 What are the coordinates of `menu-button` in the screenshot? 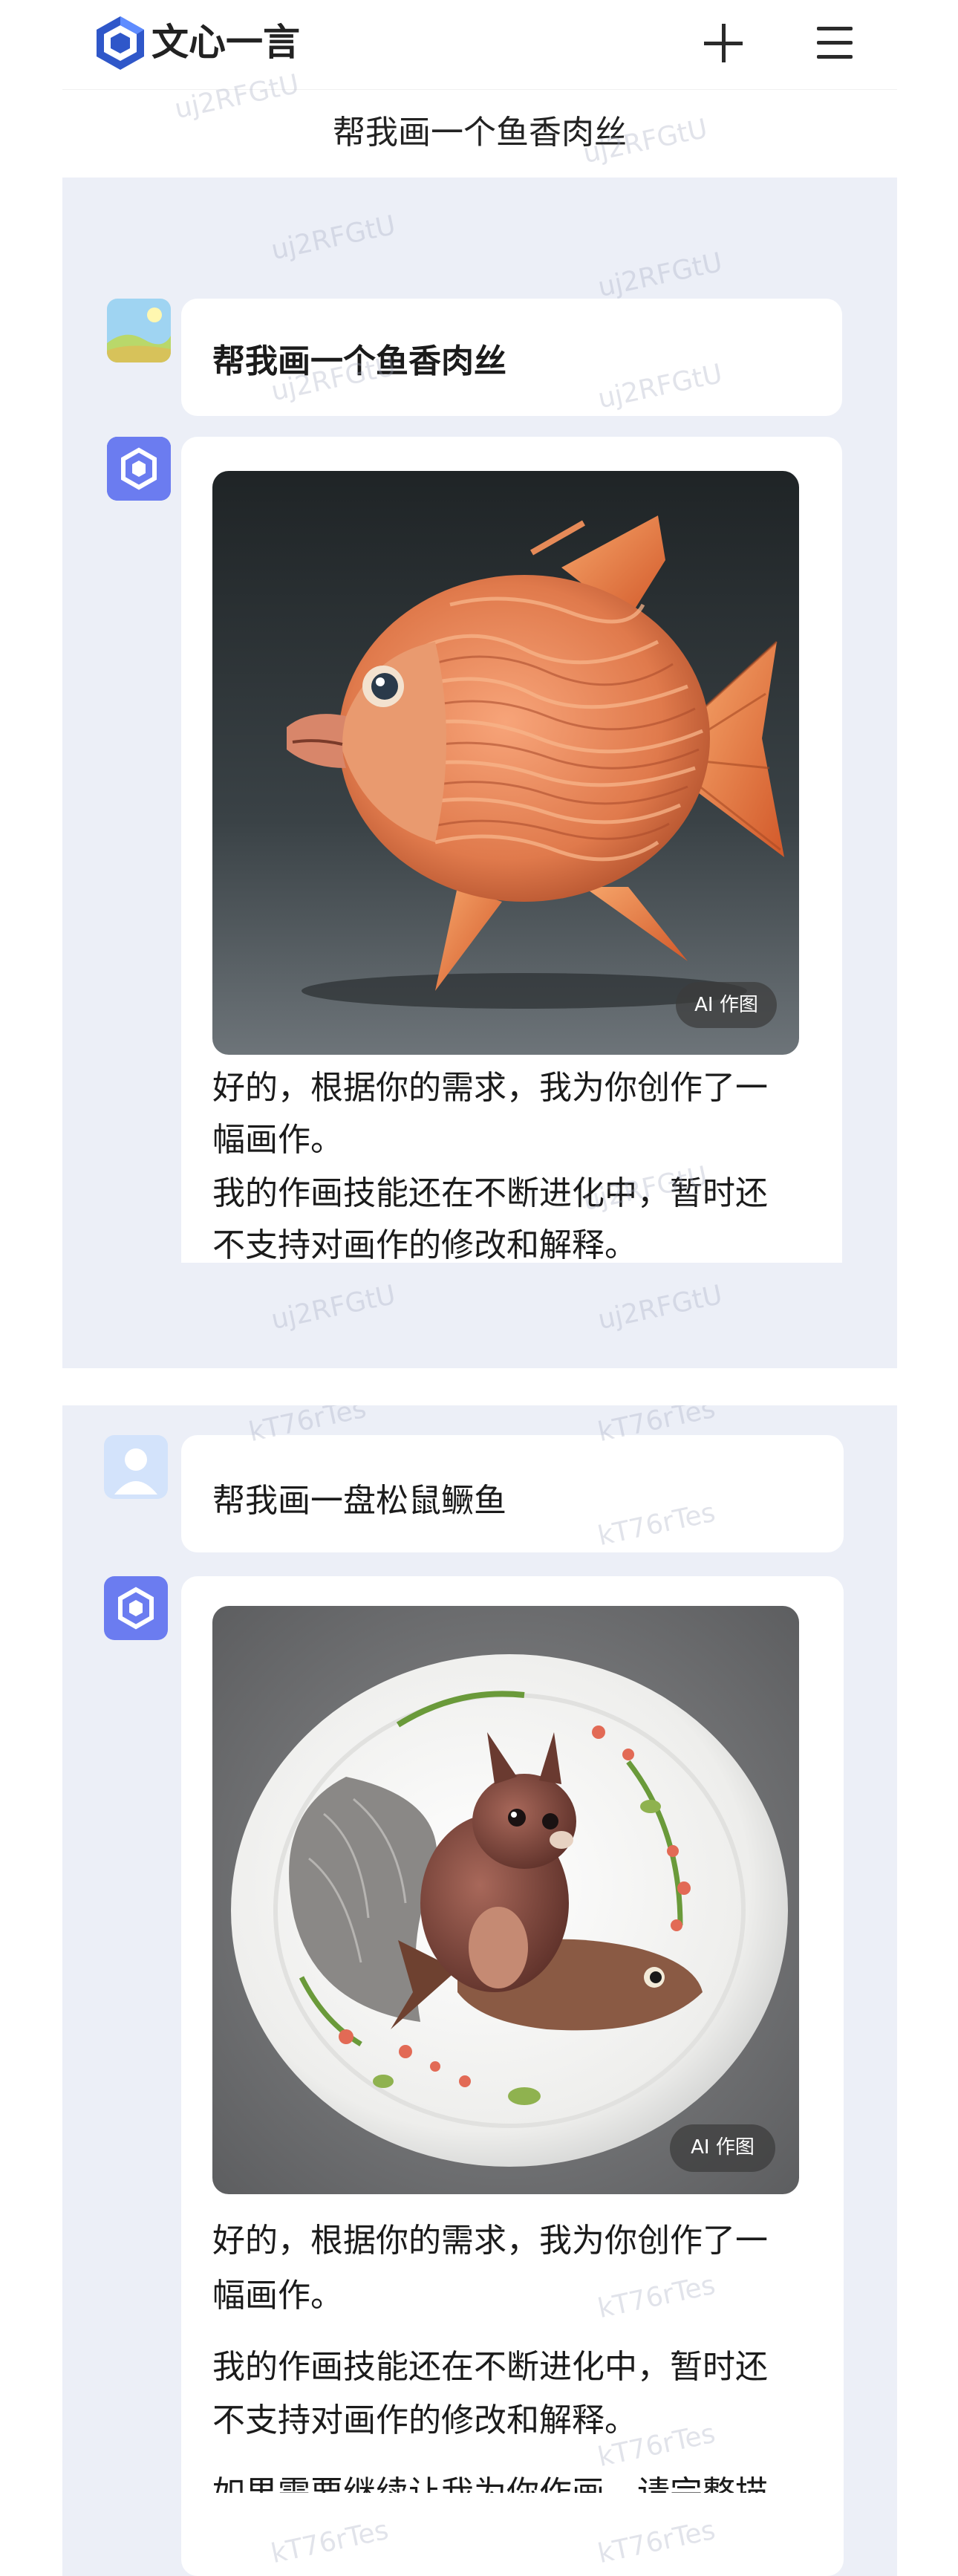 It's located at (834, 43).